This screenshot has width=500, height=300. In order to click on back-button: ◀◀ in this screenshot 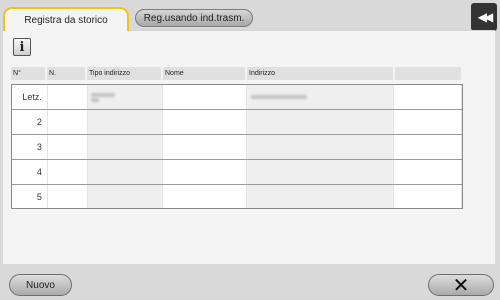, I will do `click(484, 17)`.